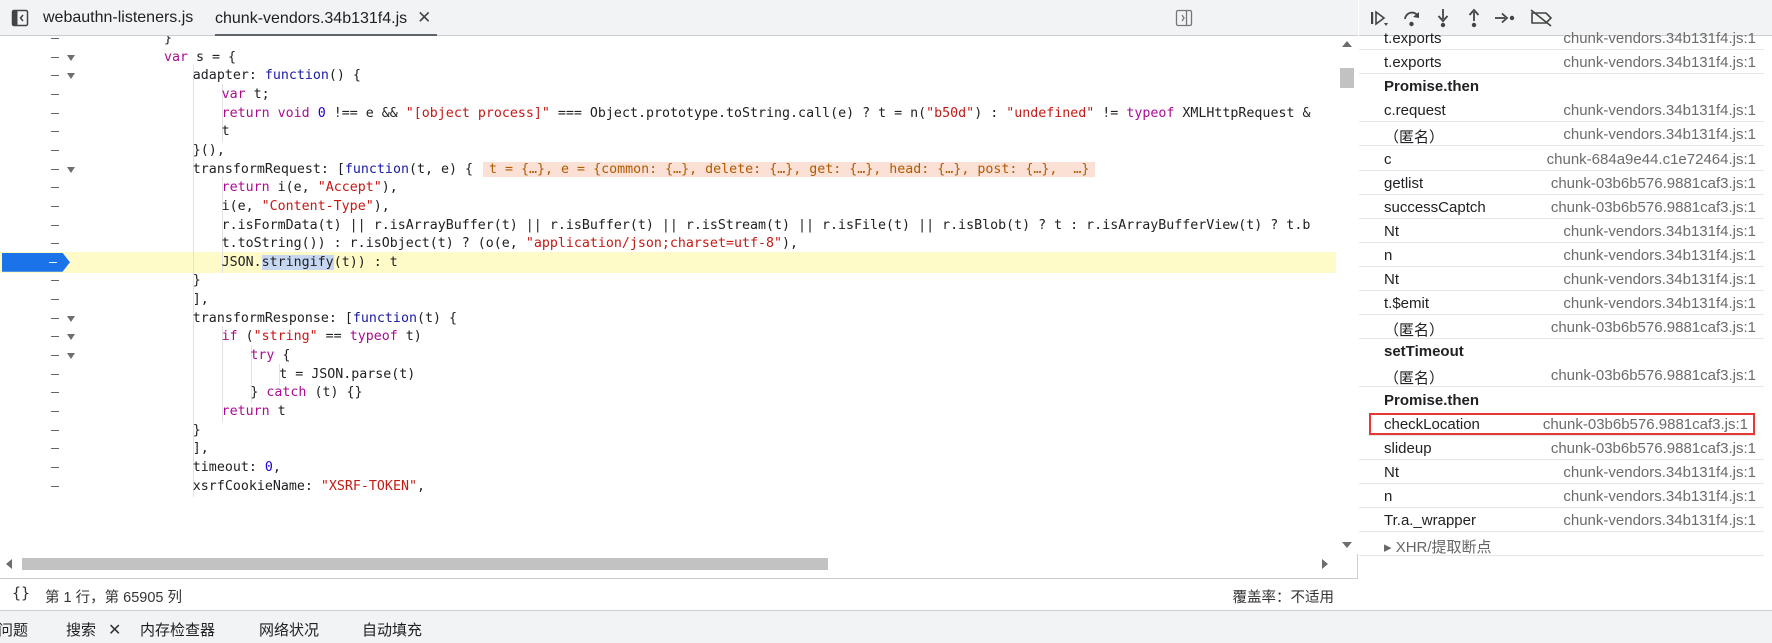 Image resolution: width=1772 pixels, height=643 pixels. What do you see at coordinates (21, 593) in the screenshot?
I see `pretty-print-button: {}` at bounding box center [21, 593].